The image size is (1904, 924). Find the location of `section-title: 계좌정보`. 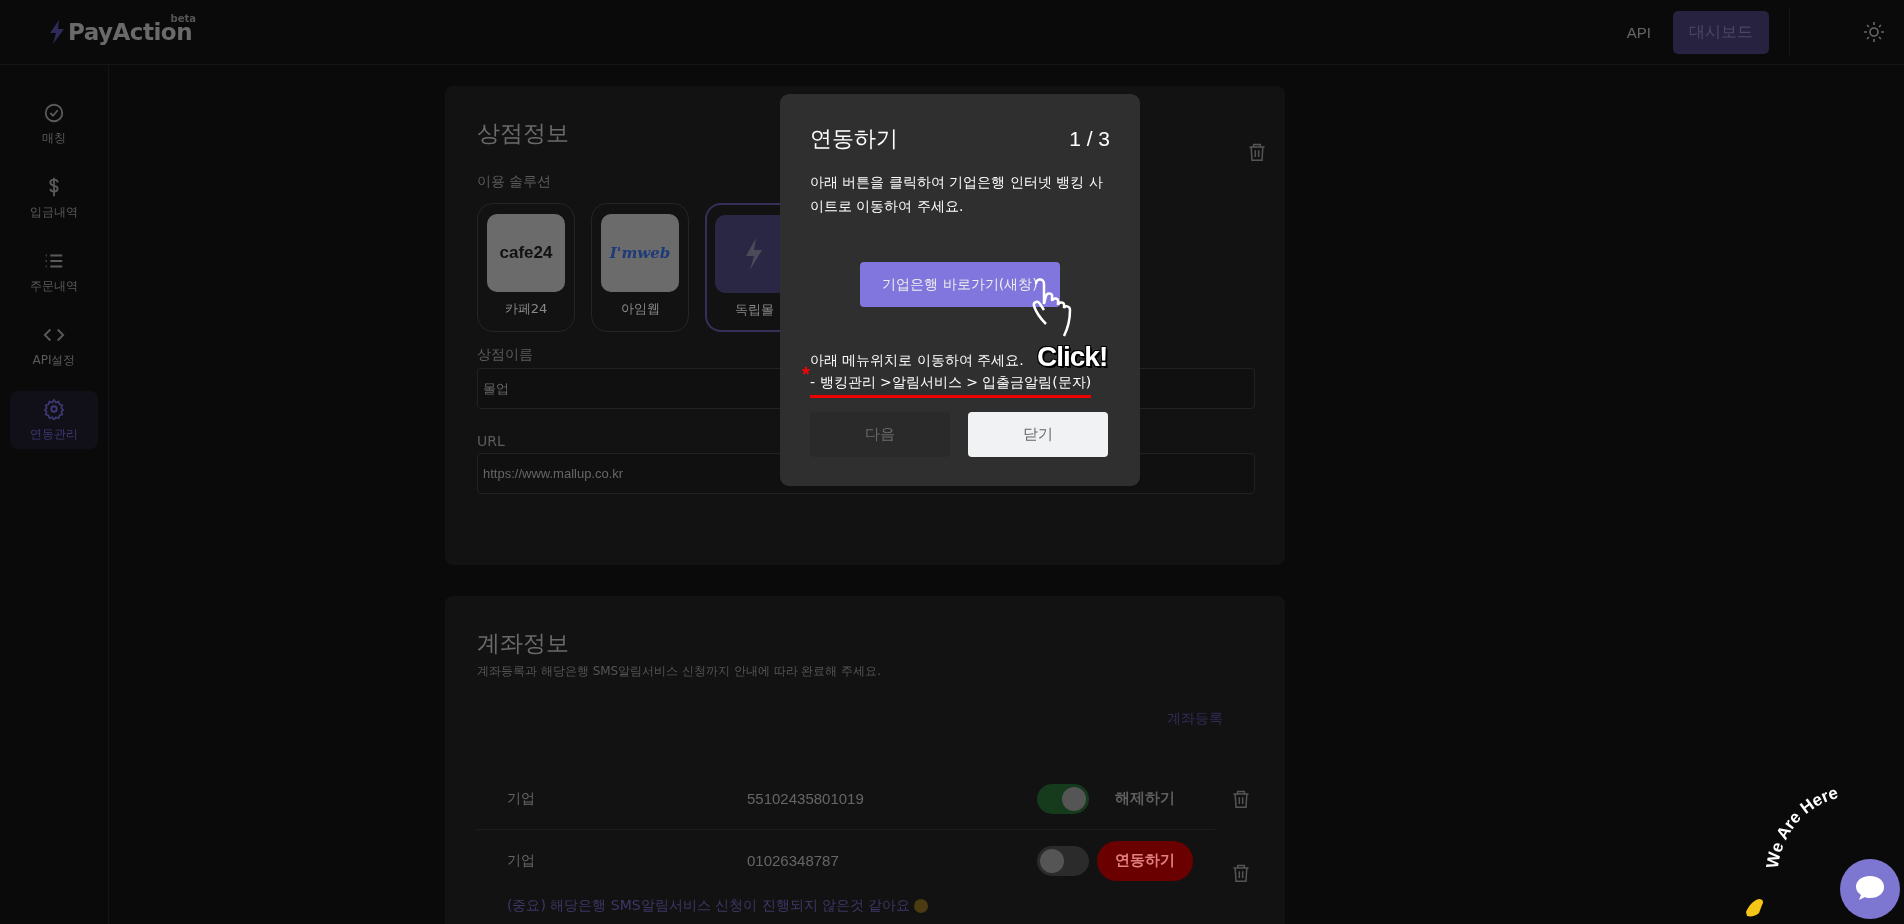

section-title: 계좌정보 is located at coordinates (523, 643).